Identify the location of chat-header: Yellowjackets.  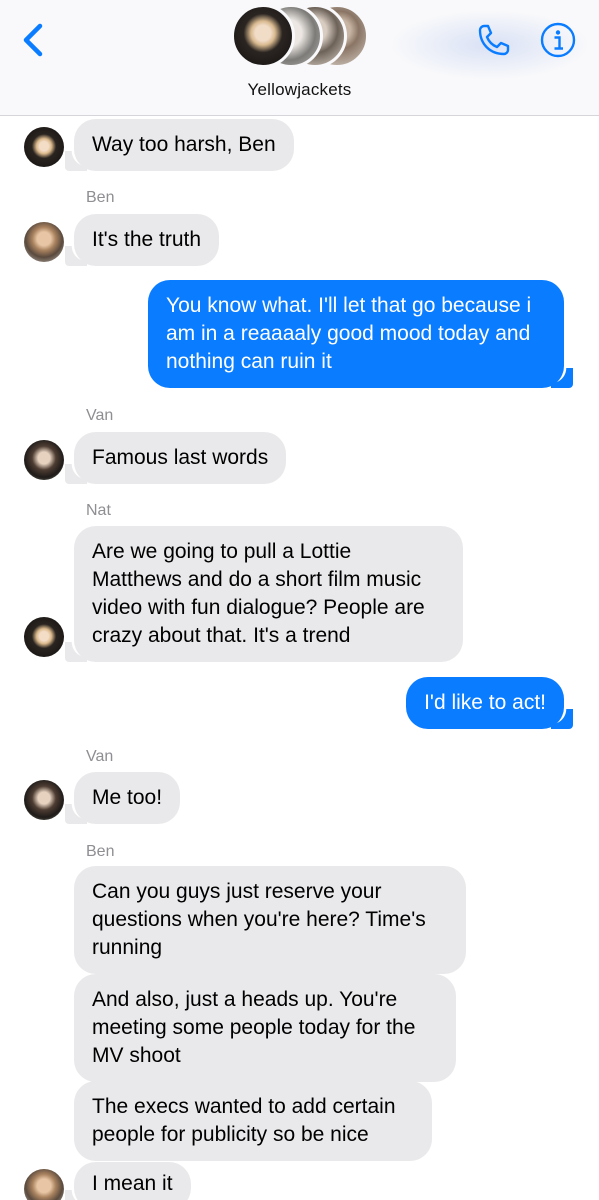
(299, 58).